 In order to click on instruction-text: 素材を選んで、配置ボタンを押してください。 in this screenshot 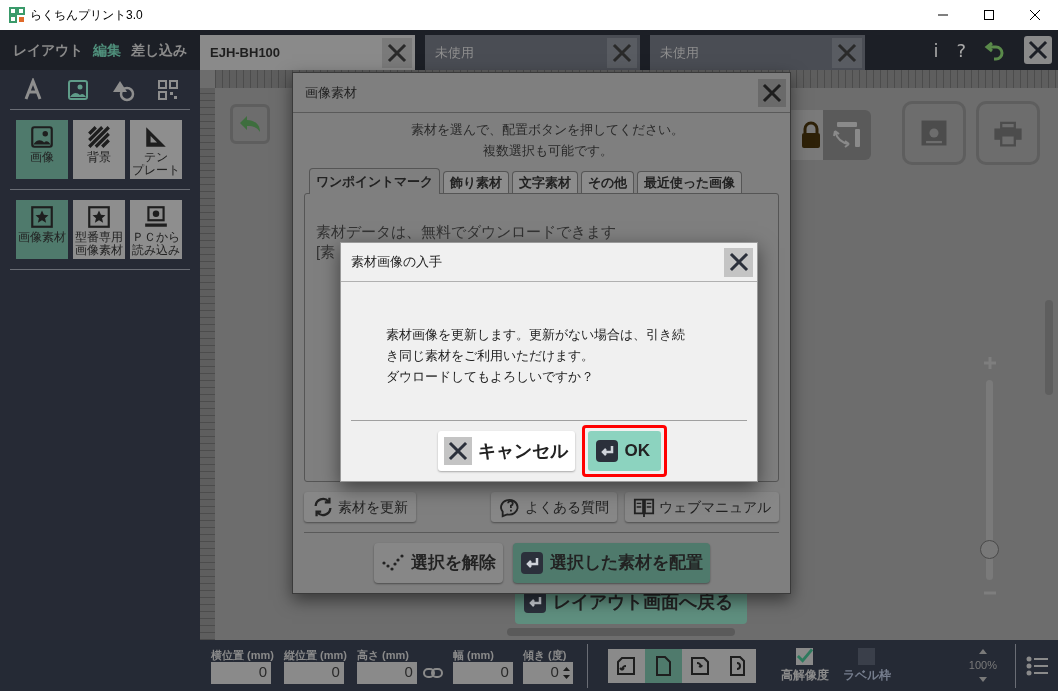, I will do `click(547, 130)`.